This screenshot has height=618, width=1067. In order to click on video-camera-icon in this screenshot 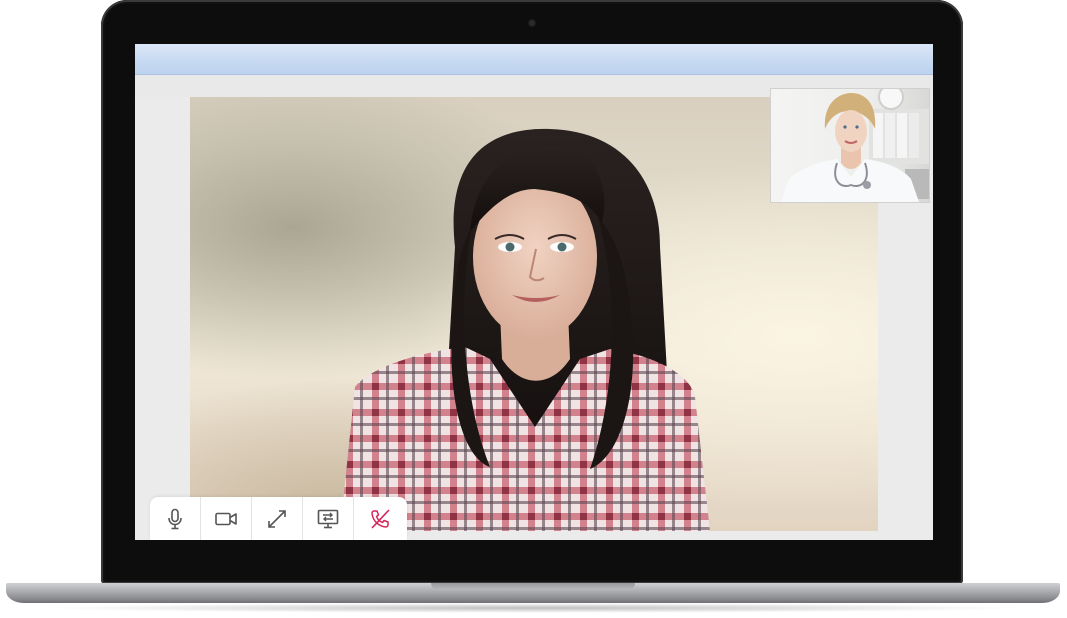, I will do `click(226, 518)`.